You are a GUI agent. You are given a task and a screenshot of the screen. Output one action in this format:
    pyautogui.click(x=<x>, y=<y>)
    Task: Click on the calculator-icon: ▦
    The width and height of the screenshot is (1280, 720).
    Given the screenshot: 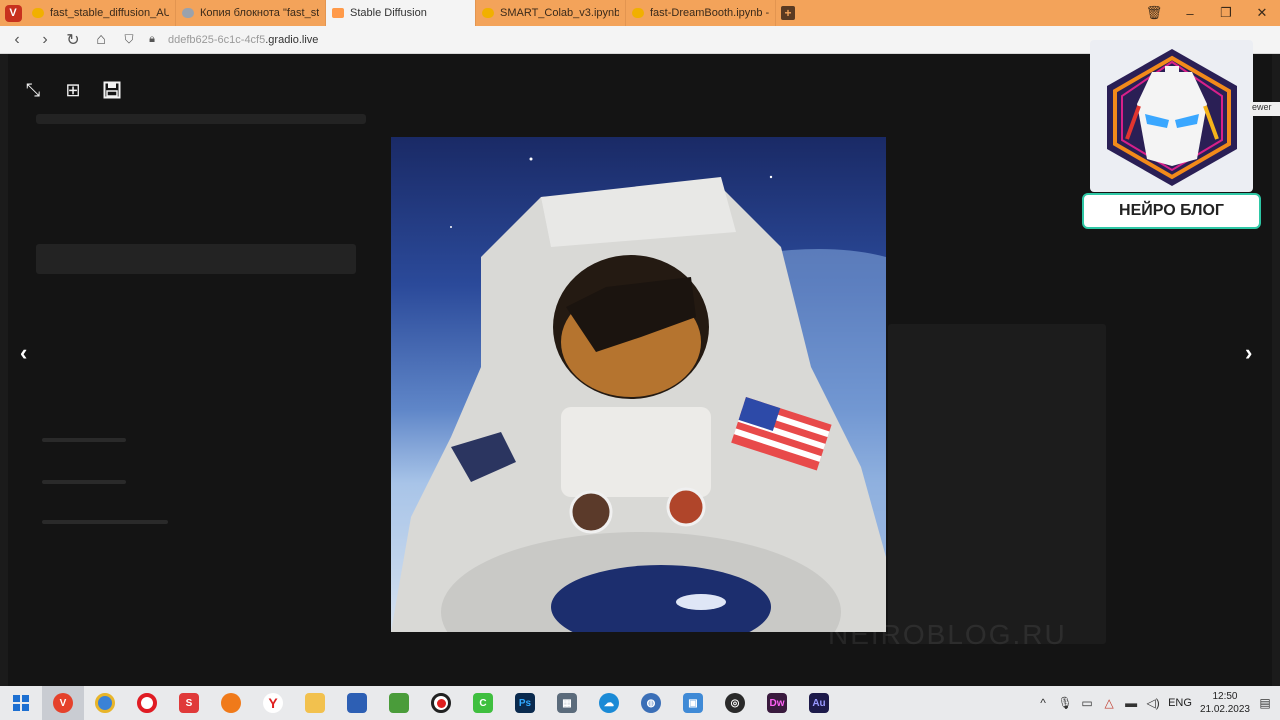 What is the action you would take?
    pyautogui.click(x=567, y=703)
    